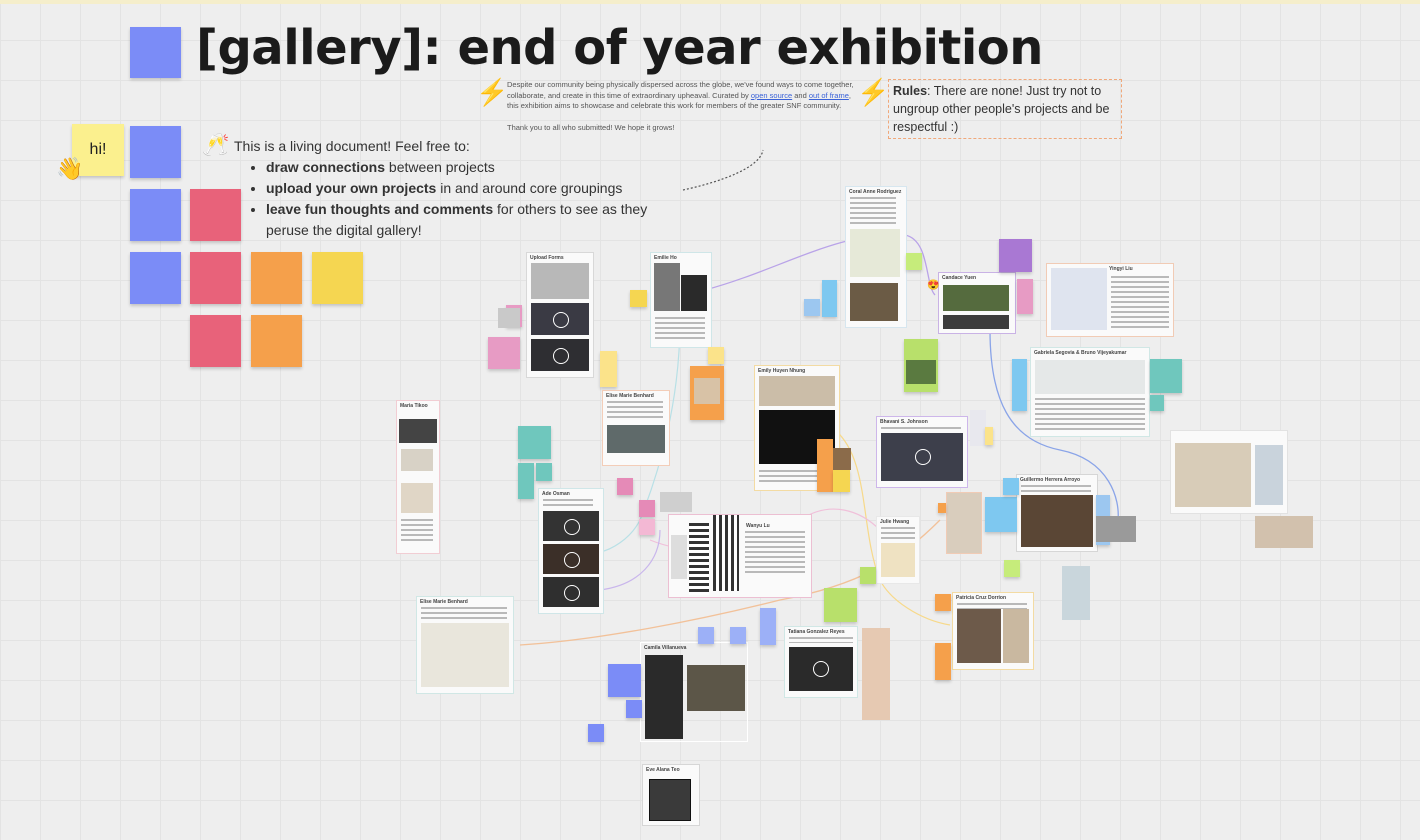  Describe the element at coordinates (155, 52) in the screenshot. I see `title-sticky-blue` at that location.